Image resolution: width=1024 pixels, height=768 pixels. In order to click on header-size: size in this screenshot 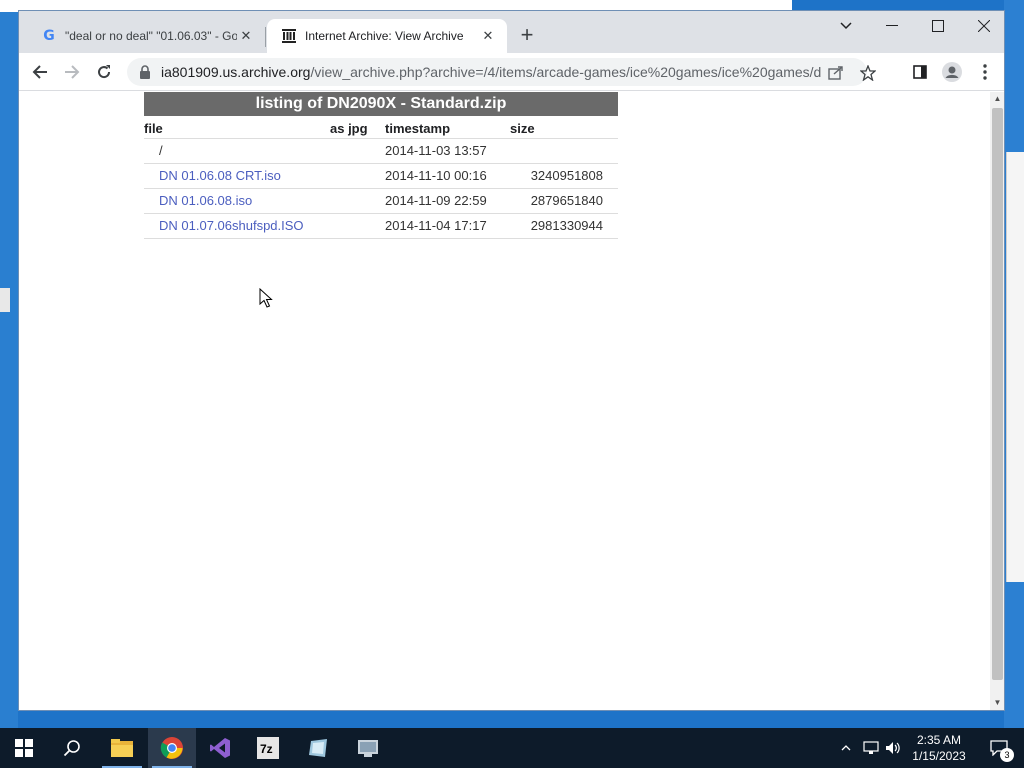, I will do `click(564, 127)`.